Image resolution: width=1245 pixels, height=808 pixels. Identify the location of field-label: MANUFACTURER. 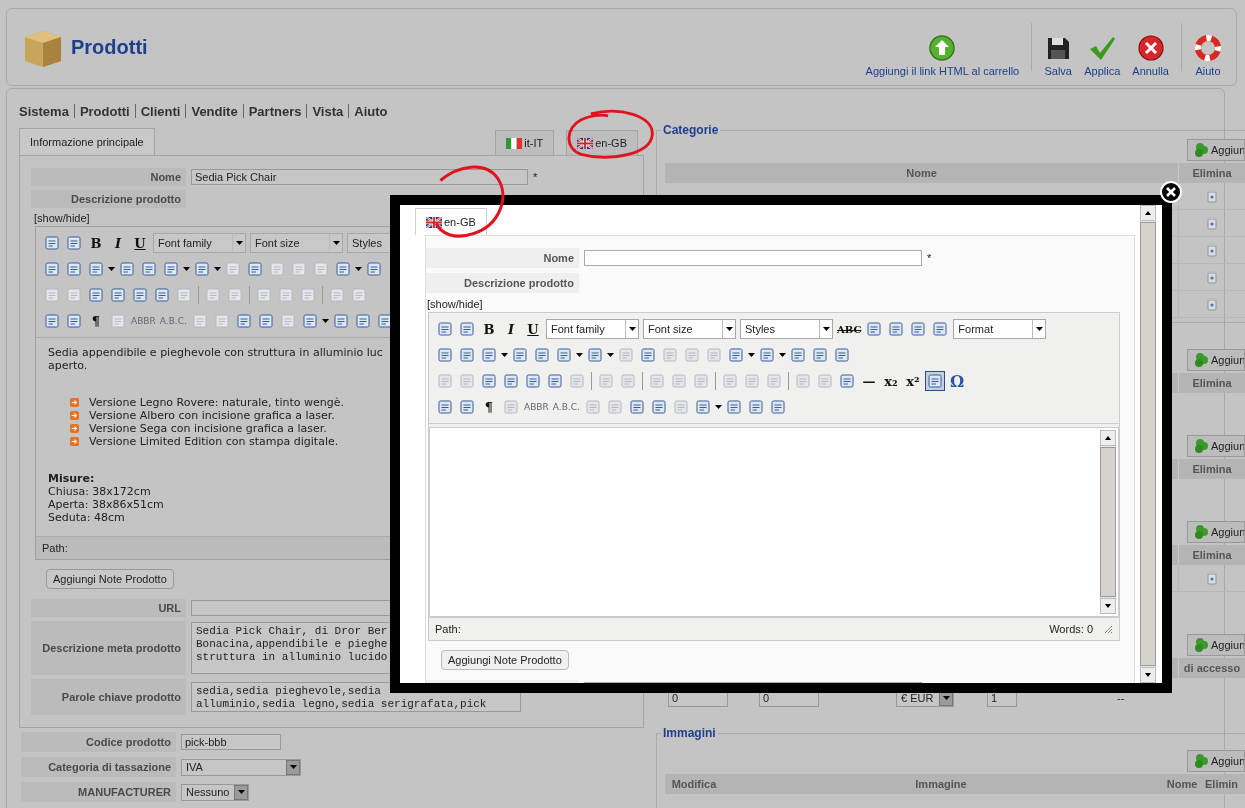
(98, 792).